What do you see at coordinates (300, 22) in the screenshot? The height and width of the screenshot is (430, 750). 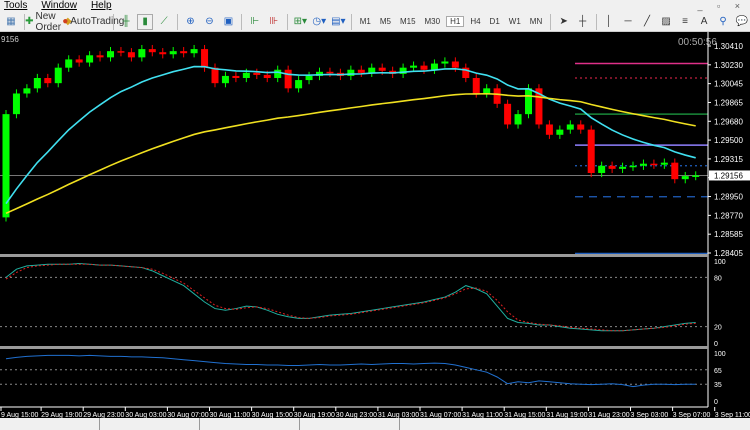 I see `indicators-icon: ⊞▾` at bounding box center [300, 22].